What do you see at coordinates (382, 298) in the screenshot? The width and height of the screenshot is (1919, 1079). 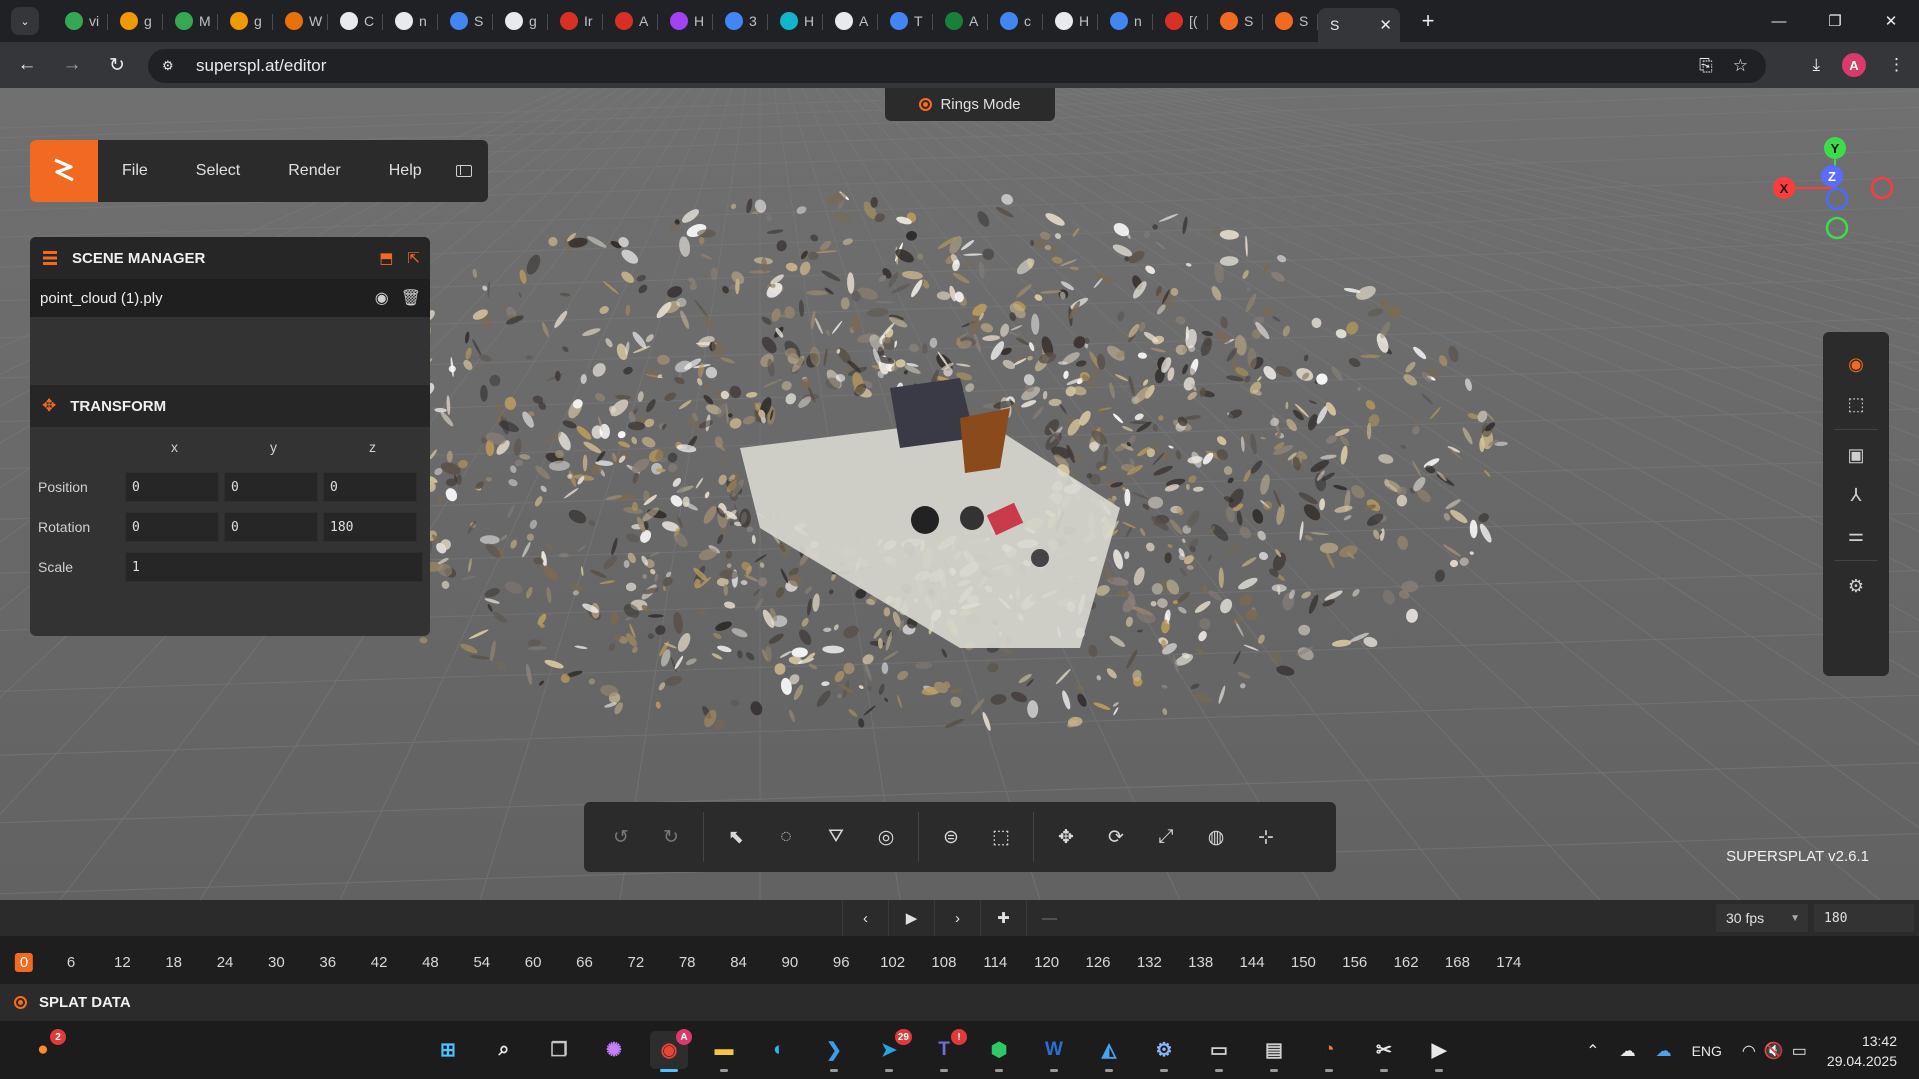 I see `visibility-eye-icon: ◉` at bounding box center [382, 298].